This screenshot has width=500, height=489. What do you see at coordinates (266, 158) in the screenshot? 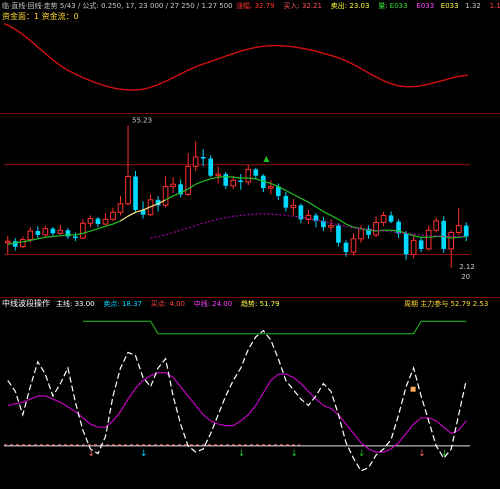
I see `signal-arrow: ▲` at bounding box center [266, 158].